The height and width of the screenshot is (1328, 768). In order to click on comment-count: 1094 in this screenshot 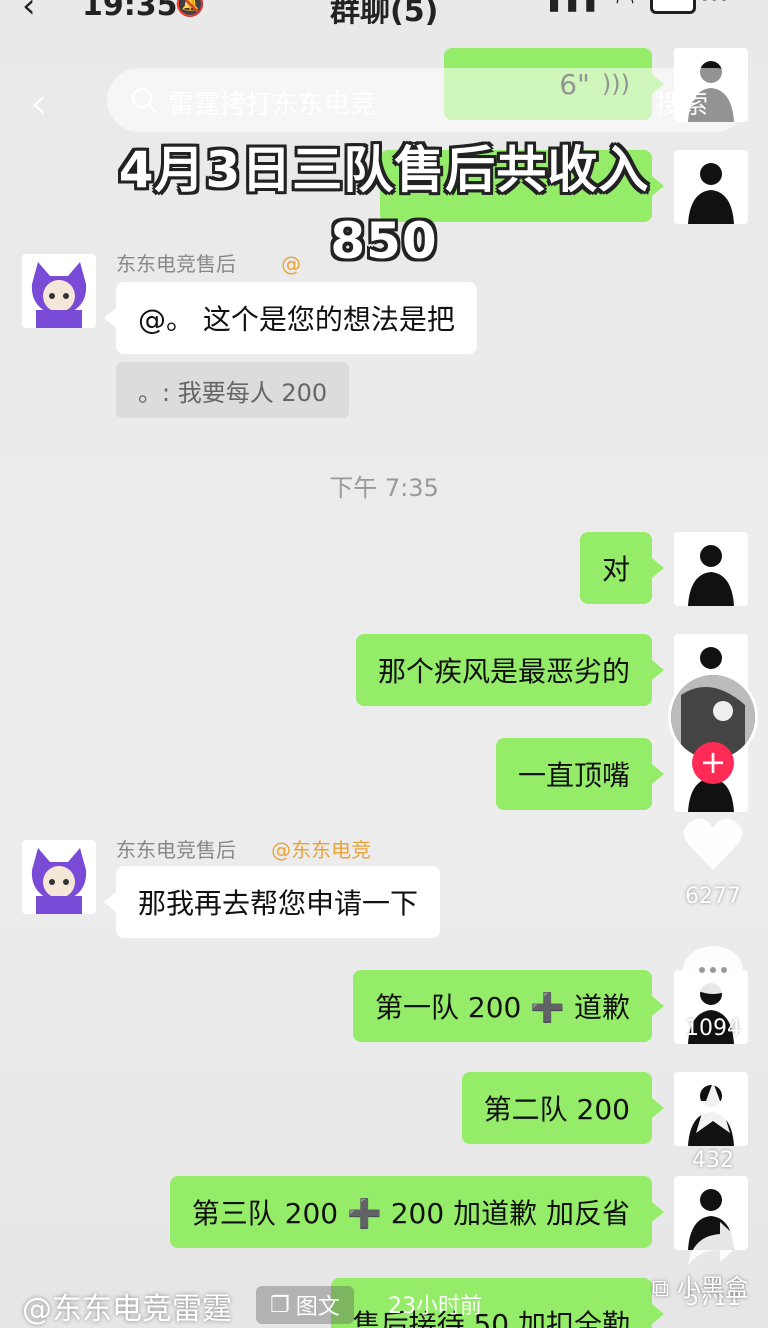, I will do `click(713, 1028)`.